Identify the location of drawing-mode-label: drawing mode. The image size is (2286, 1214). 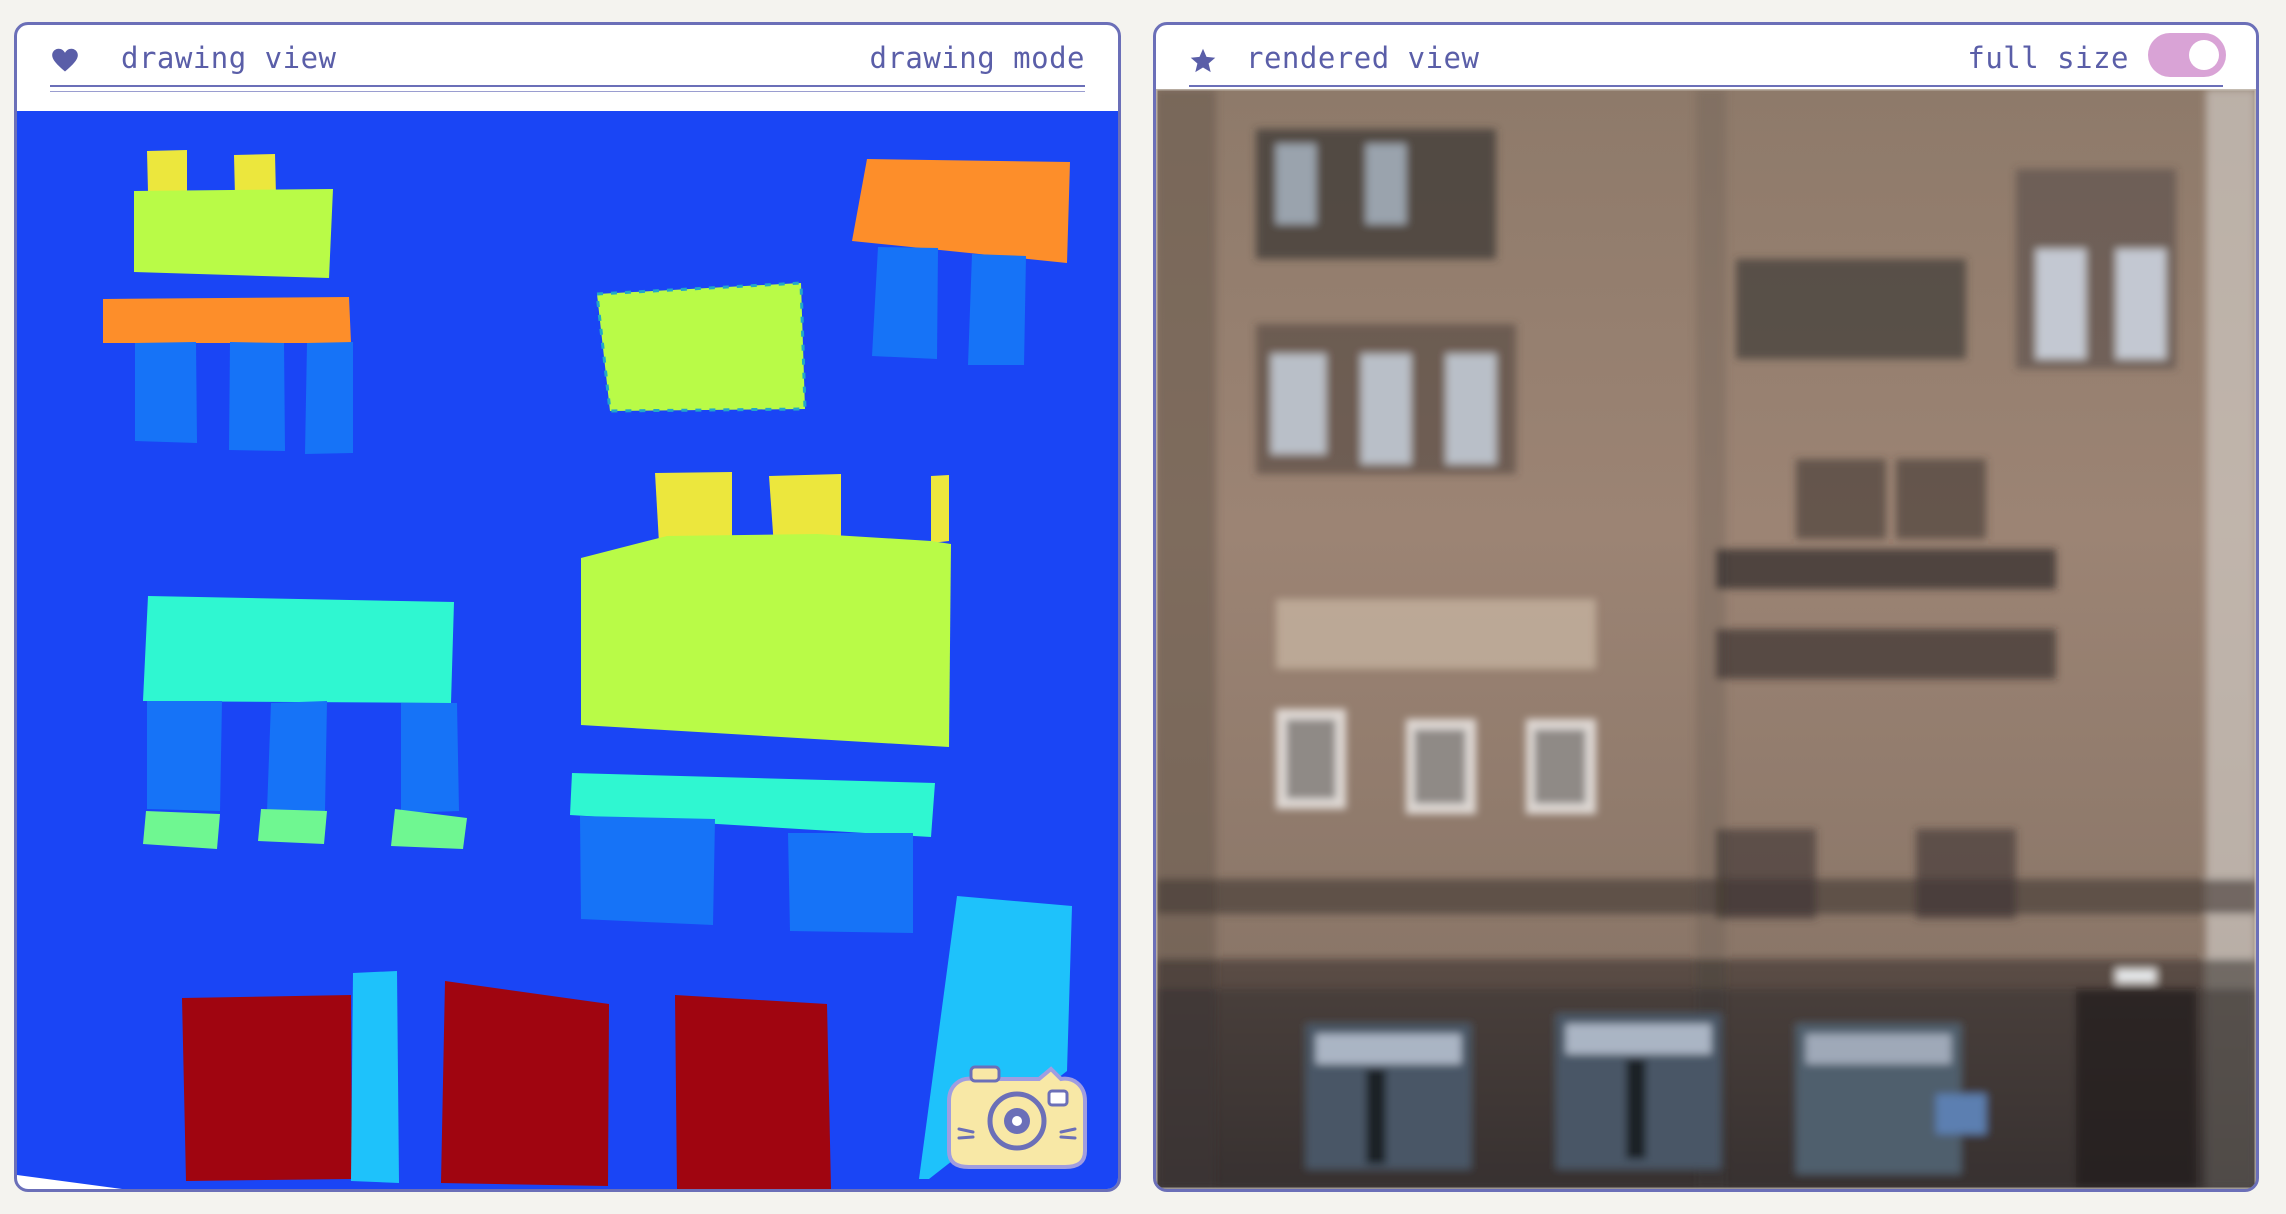
(977, 58).